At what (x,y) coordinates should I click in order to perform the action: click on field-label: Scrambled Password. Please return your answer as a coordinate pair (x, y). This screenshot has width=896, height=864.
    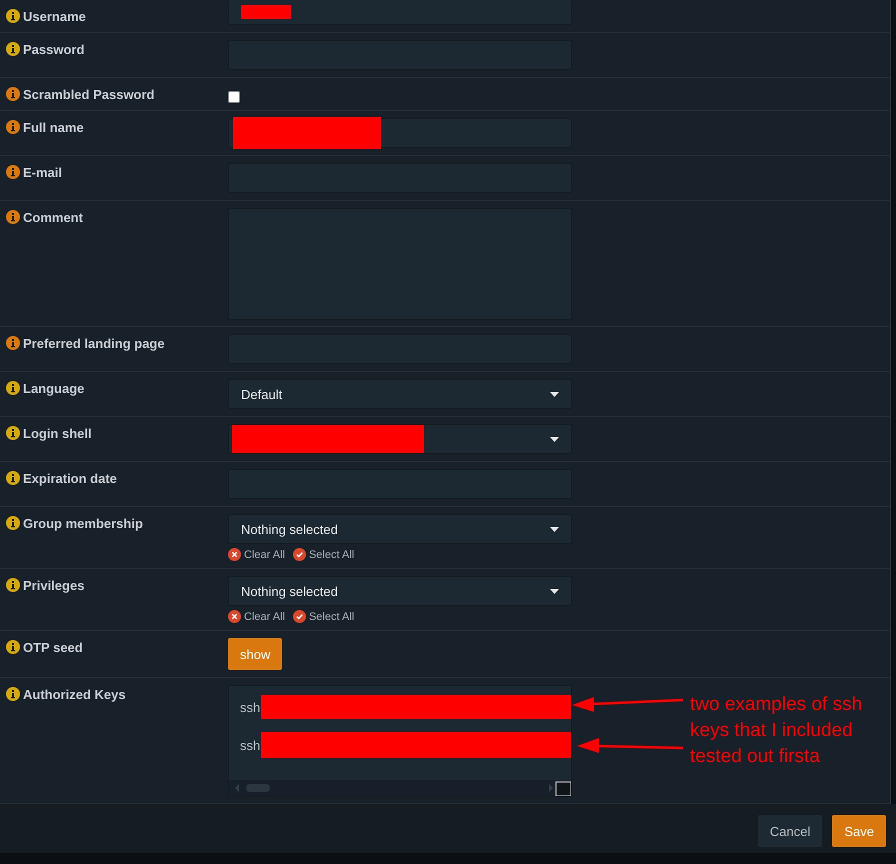
    Looking at the image, I should click on (88, 95).